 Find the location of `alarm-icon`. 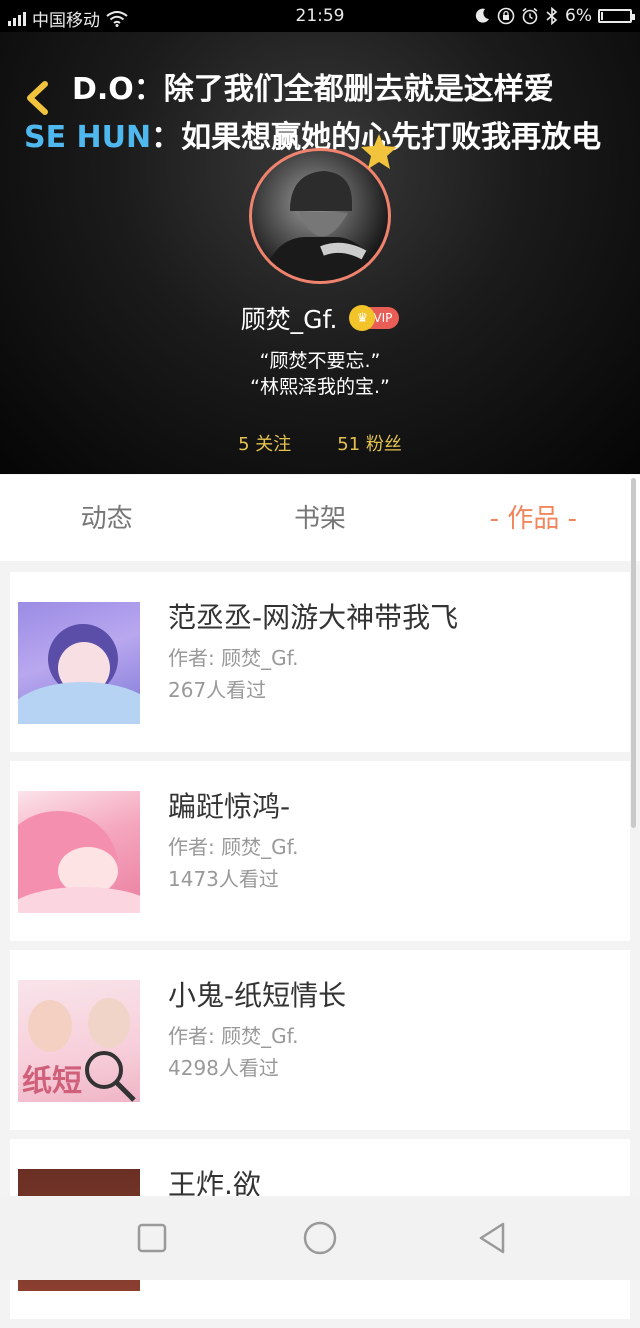

alarm-icon is located at coordinates (530, 16).